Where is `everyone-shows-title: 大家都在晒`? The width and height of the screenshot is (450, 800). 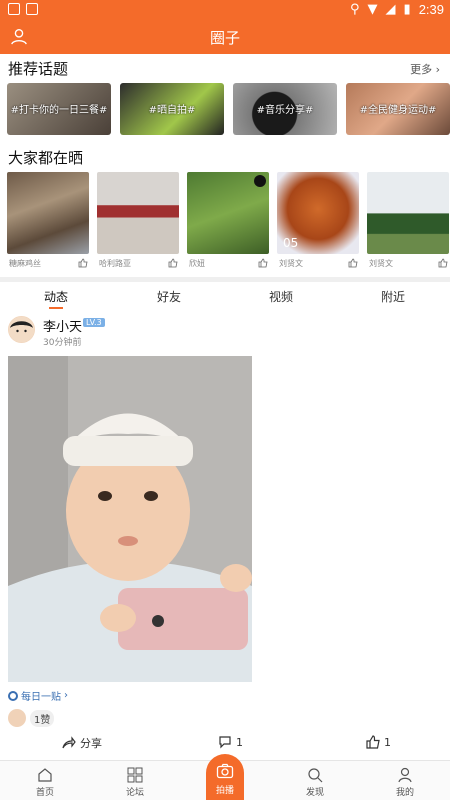
everyone-shows-title: 大家都在晒 is located at coordinates (46, 158).